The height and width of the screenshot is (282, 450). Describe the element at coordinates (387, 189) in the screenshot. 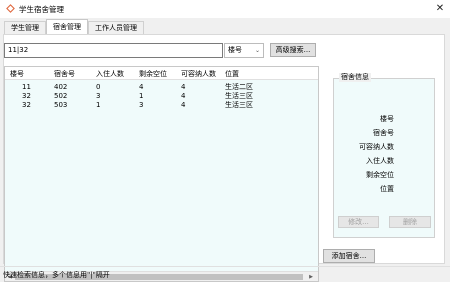

I see `info-label-location: 位置` at that location.